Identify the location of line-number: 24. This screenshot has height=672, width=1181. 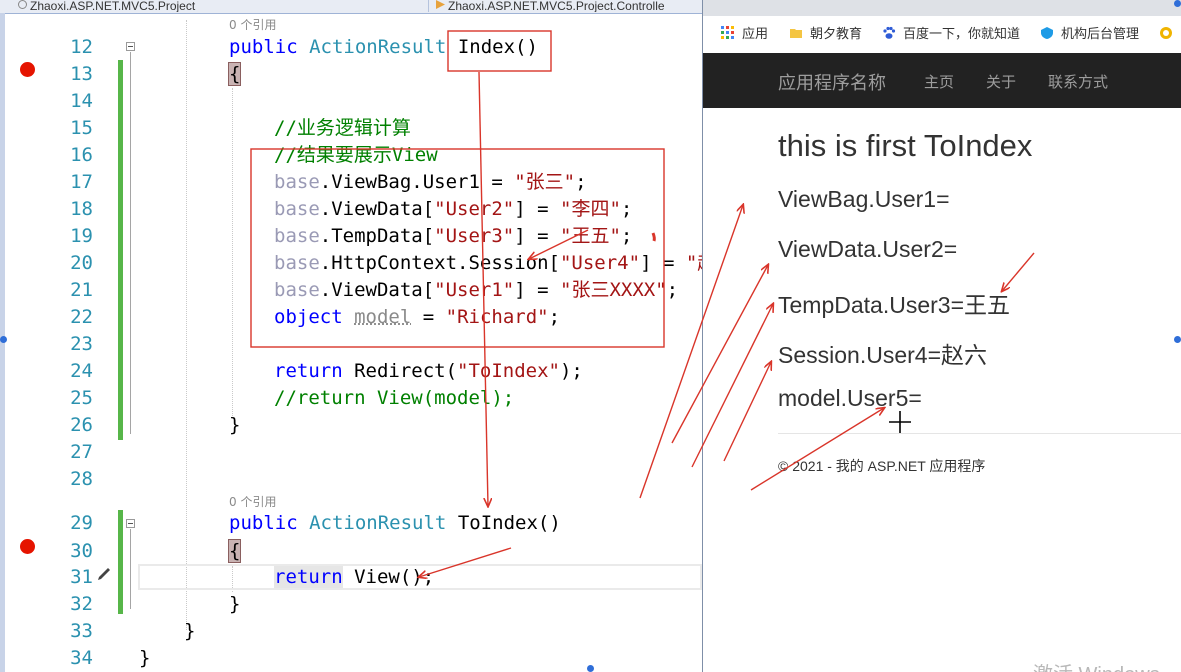
(81, 371).